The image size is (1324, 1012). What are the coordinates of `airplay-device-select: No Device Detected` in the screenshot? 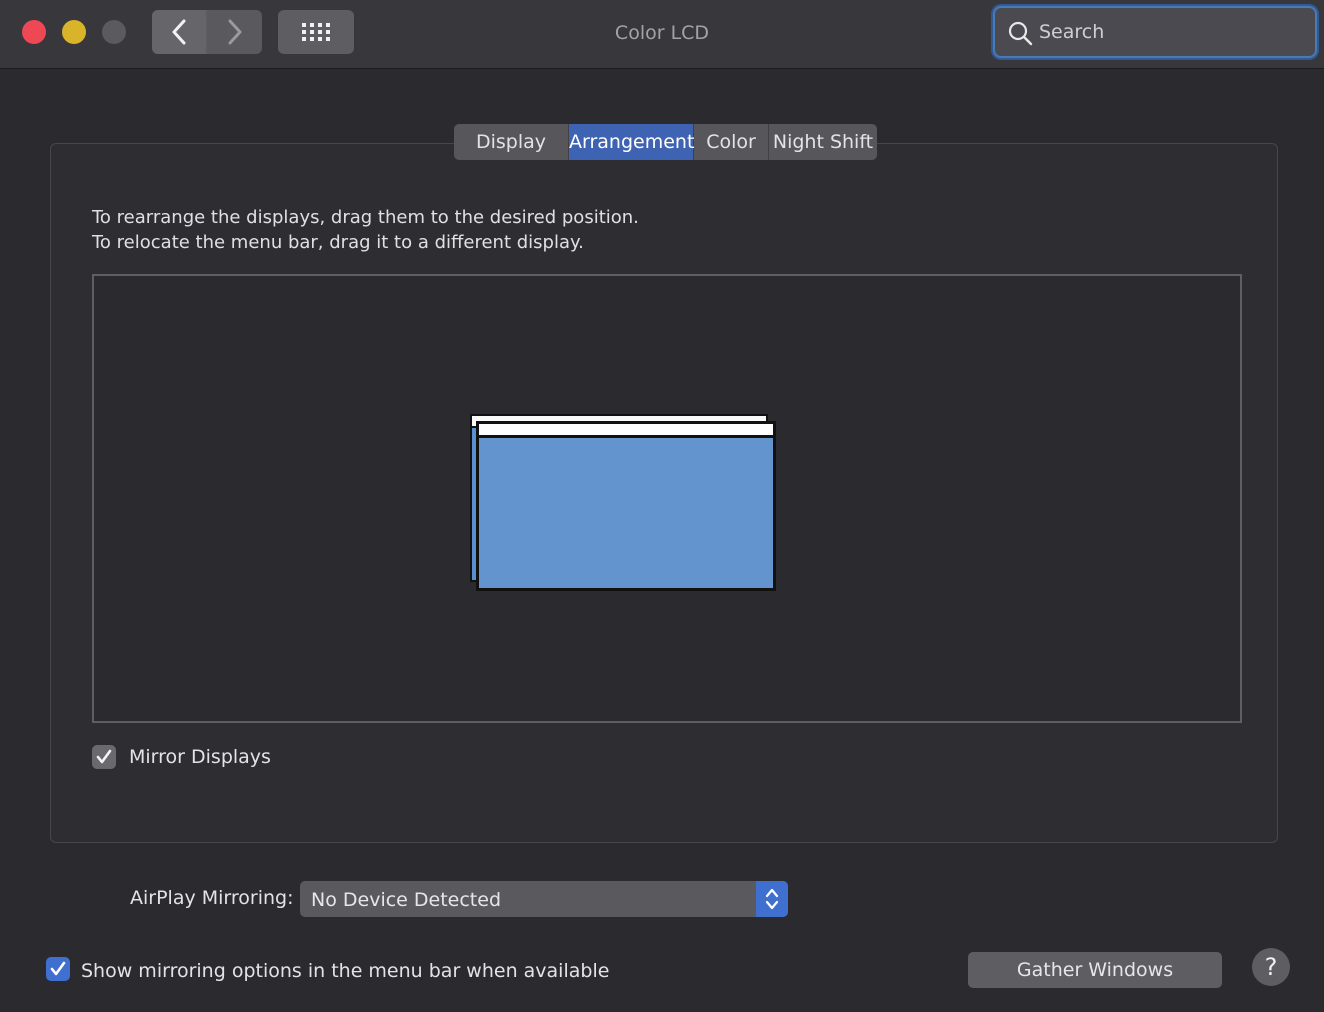 It's located at (544, 899).